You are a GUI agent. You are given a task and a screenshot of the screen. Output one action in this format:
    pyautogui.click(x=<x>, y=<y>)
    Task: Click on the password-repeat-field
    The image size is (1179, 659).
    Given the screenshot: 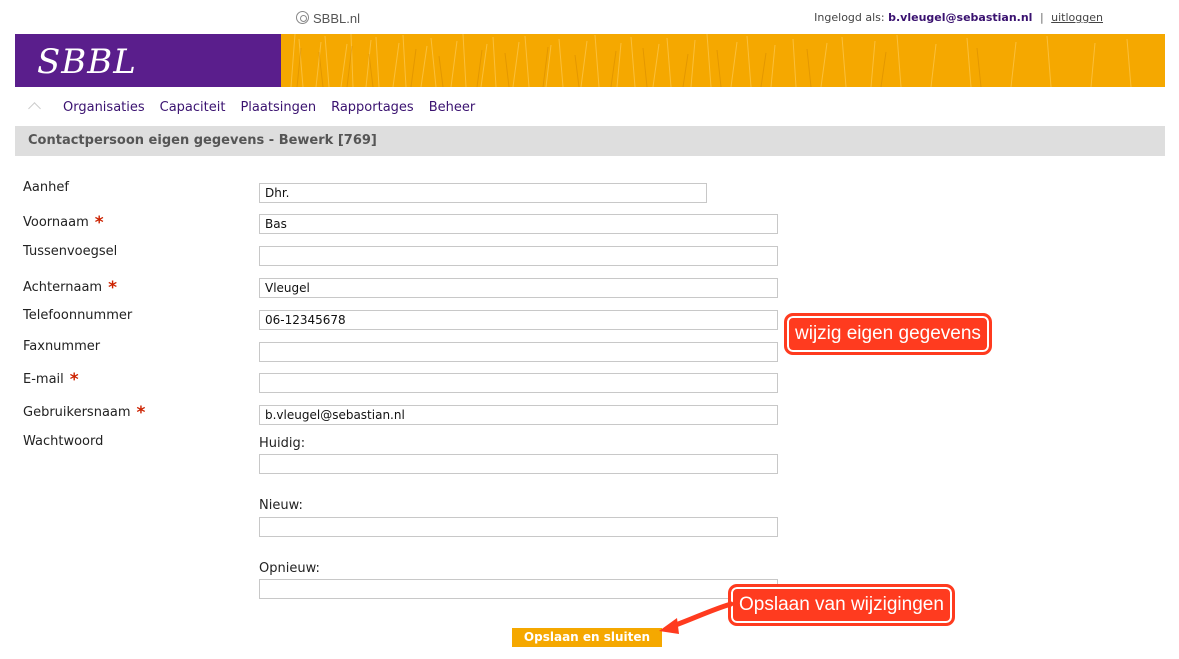 What is the action you would take?
    pyautogui.click(x=518, y=589)
    